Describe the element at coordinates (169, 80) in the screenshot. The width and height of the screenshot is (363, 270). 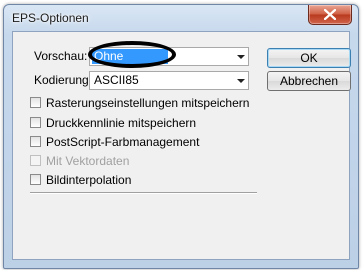
I see `encoding-select: ASCII85` at that location.